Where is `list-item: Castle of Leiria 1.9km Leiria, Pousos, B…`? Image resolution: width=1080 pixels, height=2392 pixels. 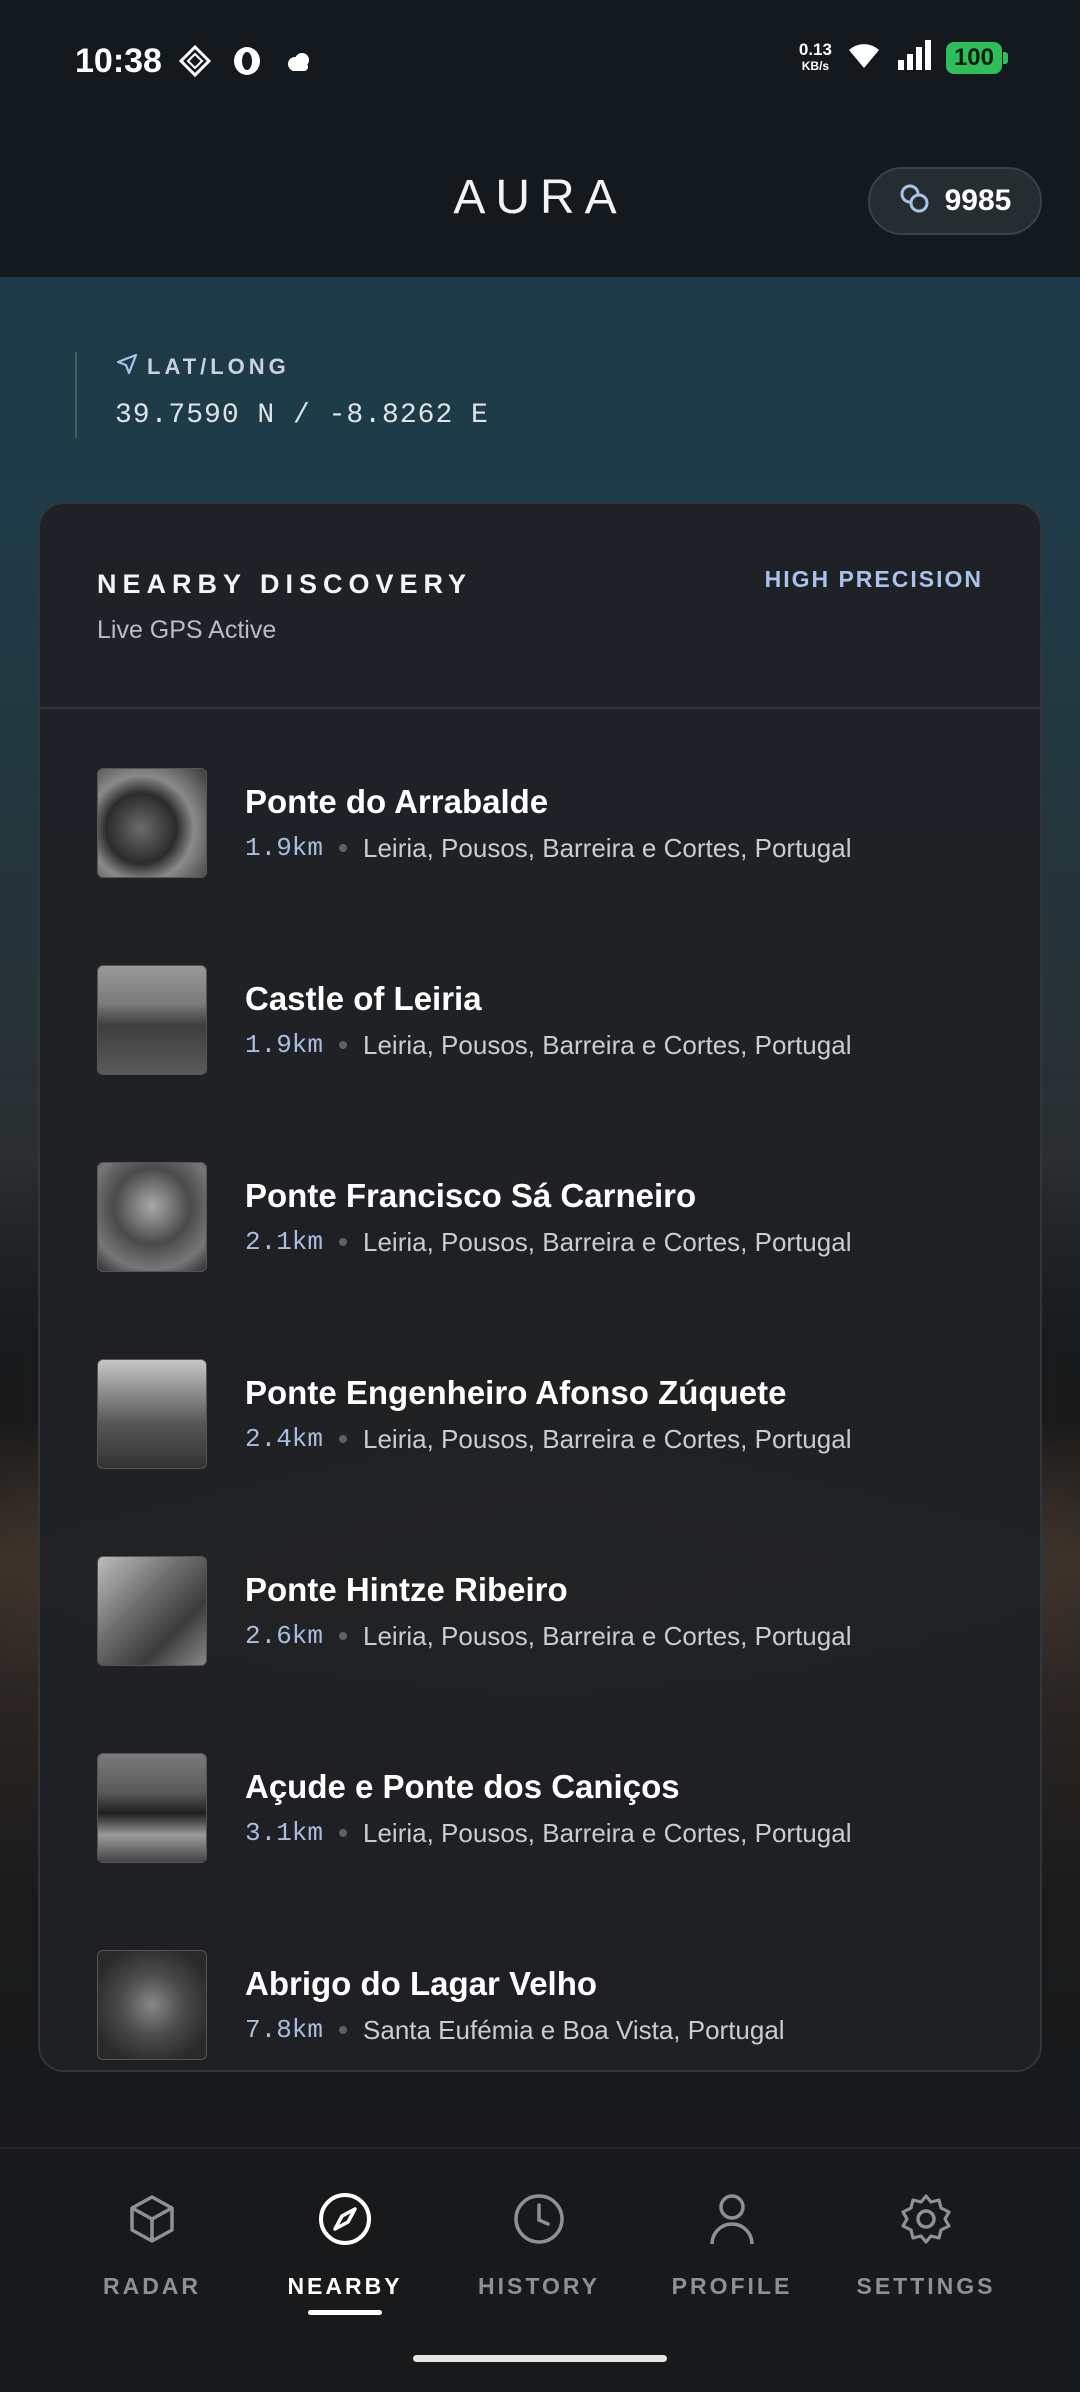
list-item: Castle of Leiria 1.9km Leiria, Pousos, B… is located at coordinates (547, 1020).